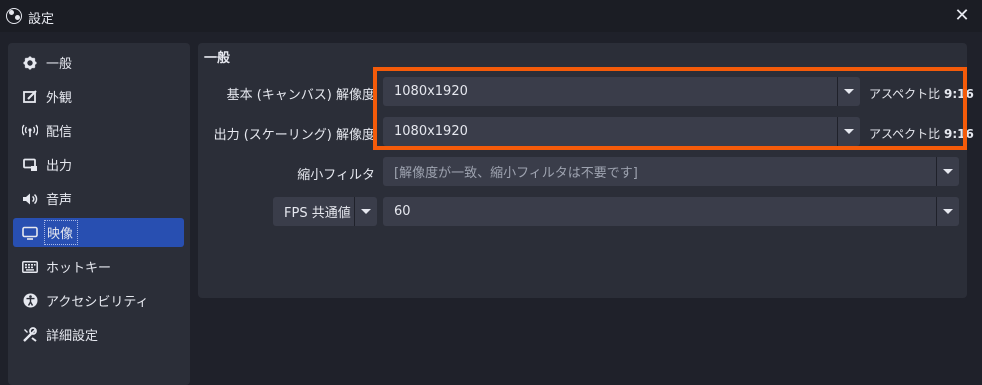 This screenshot has width=982, height=385. What do you see at coordinates (30, 131) in the screenshot?
I see `broadcast-icon` at bounding box center [30, 131].